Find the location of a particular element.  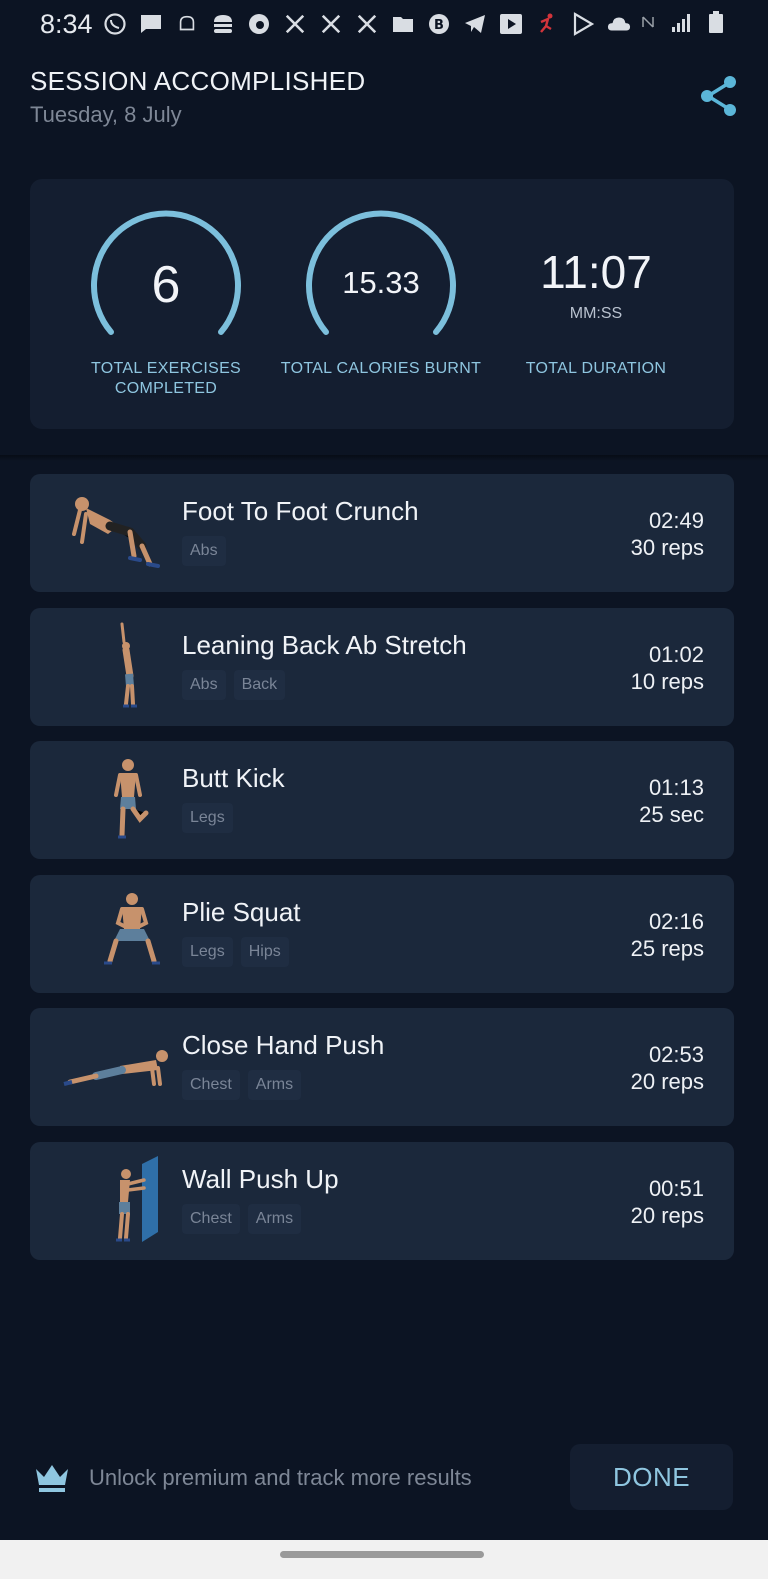

done-button: DONE is located at coordinates (651, 1477).